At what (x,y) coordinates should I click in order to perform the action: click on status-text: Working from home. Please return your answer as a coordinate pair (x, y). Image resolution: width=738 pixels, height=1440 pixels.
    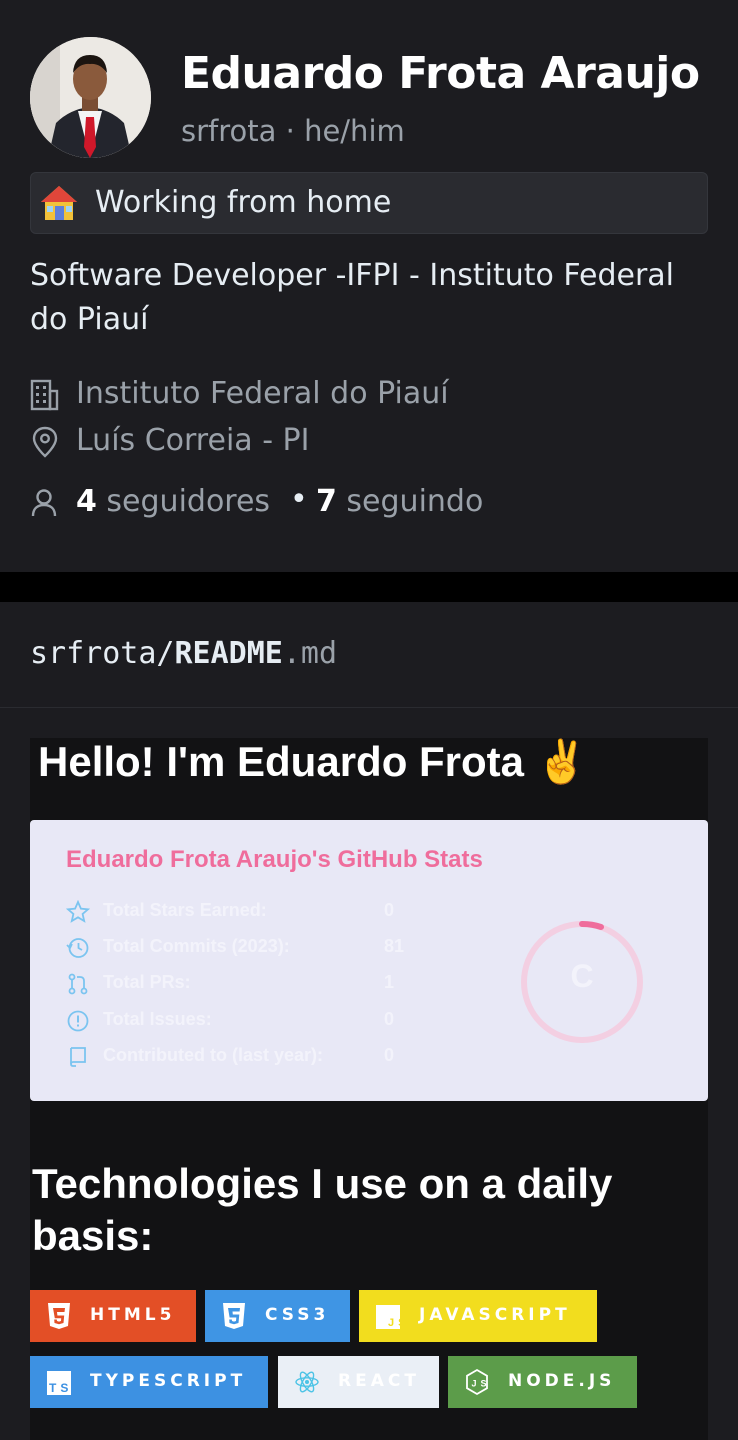
    Looking at the image, I should click on (243, 202).